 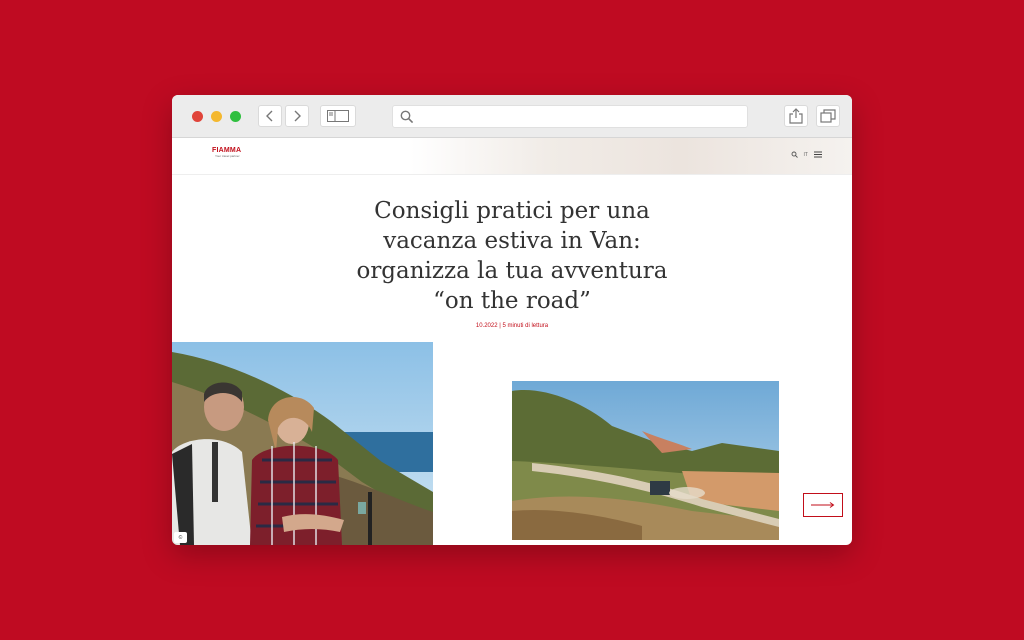 I want to click on chevron-left-icon, so click(x=269, y=116).